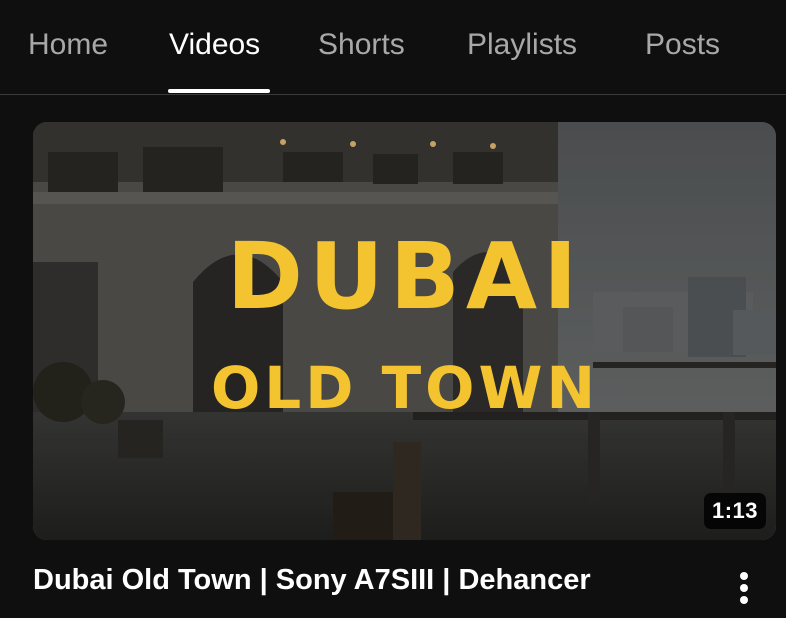  What do you see at coordinates (682, 45) in the screenshot?
I see `tab-posts: Posts` at bounding box center [682, 45].